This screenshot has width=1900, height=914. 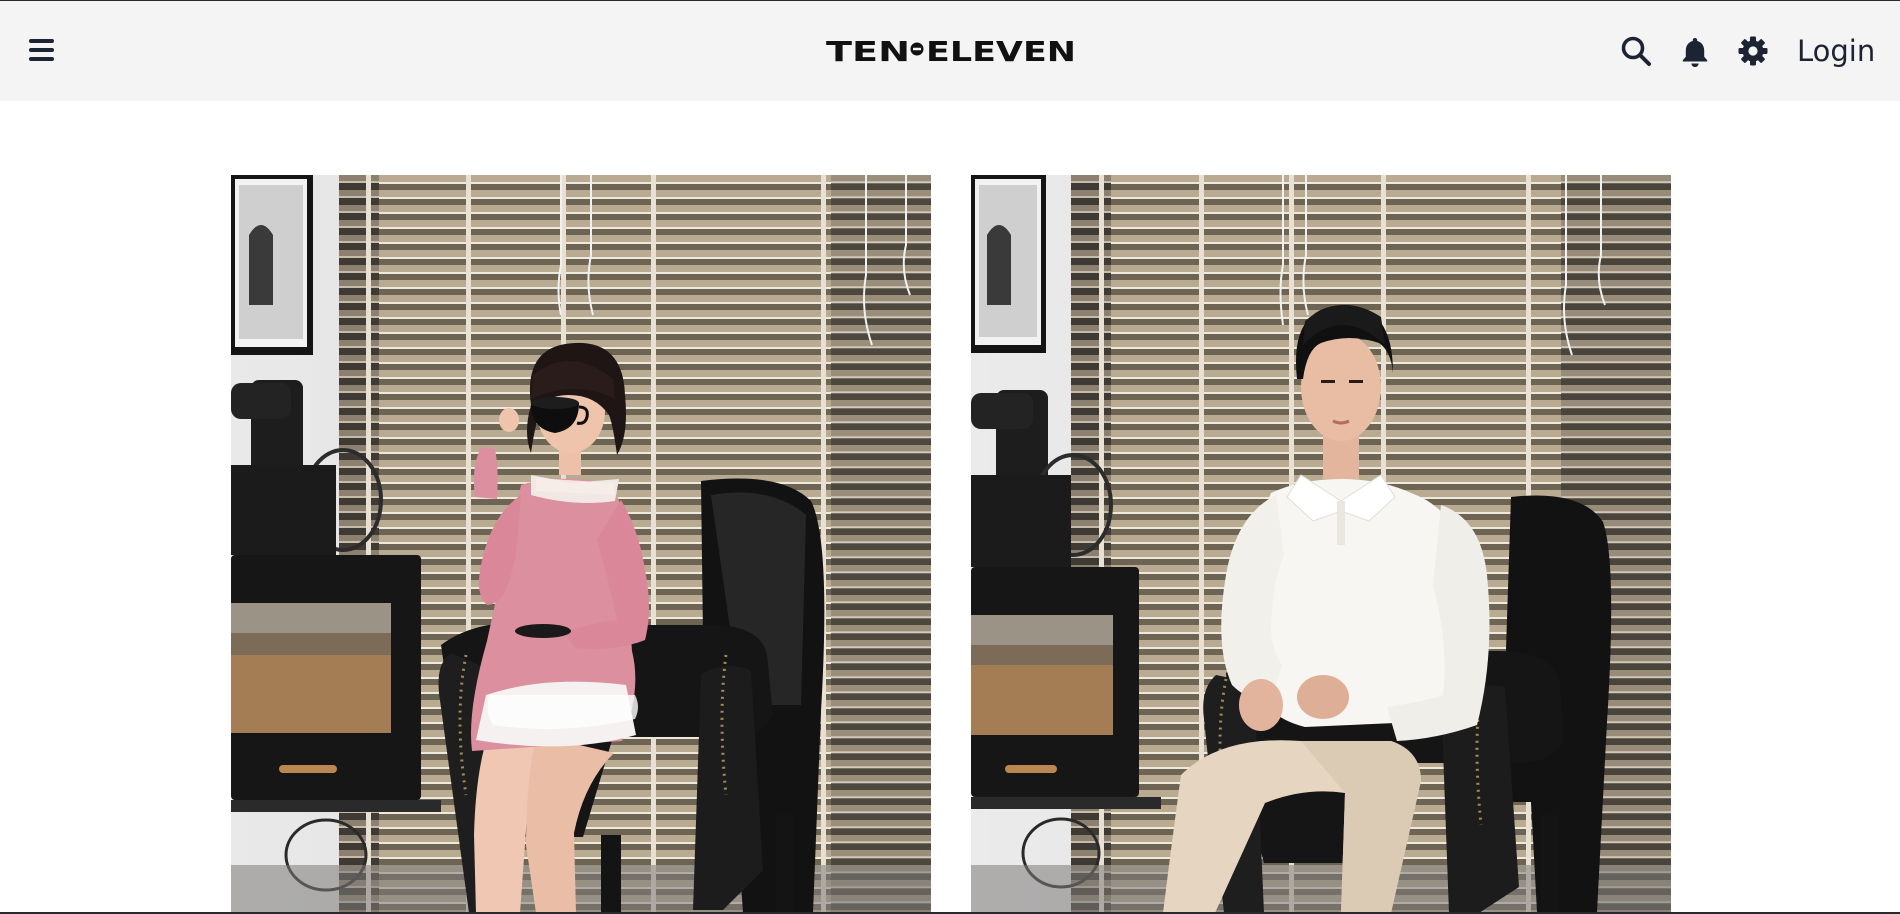 I want to click on brand-separator-icon, so click(x=917, y=49).